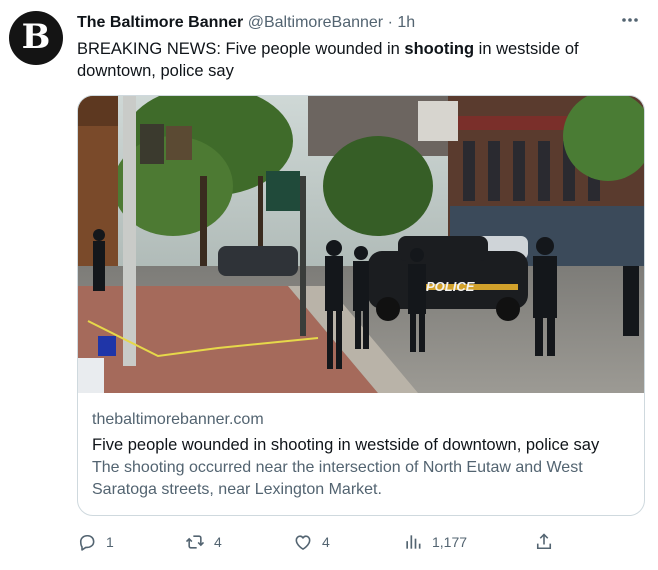 Image resolution: width=658 pixels, height=570 pixels. Describe the element at coordinates (87, 542) in the screenshot. I see `reply-icon` at that location.